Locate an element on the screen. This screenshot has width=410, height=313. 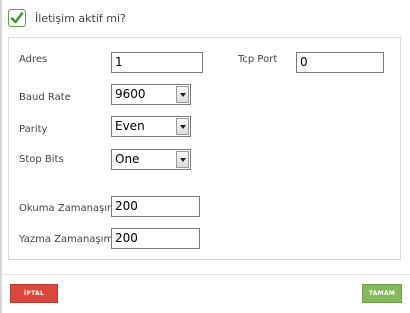
write-timeout-input: 200 is located at coordinates (155, 238).